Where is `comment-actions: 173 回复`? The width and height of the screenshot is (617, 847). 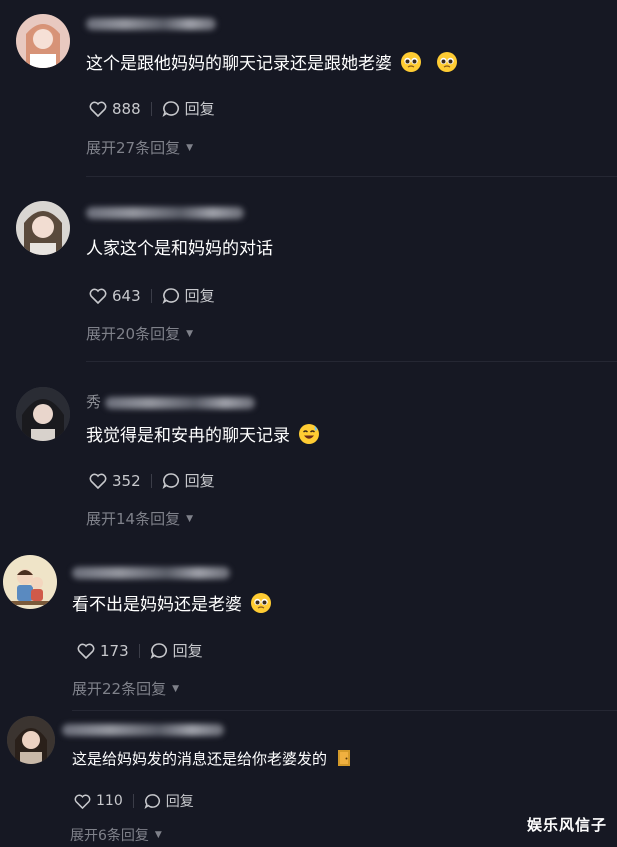 comment-actions: 173 回复 is located at coordinates (140, 650).